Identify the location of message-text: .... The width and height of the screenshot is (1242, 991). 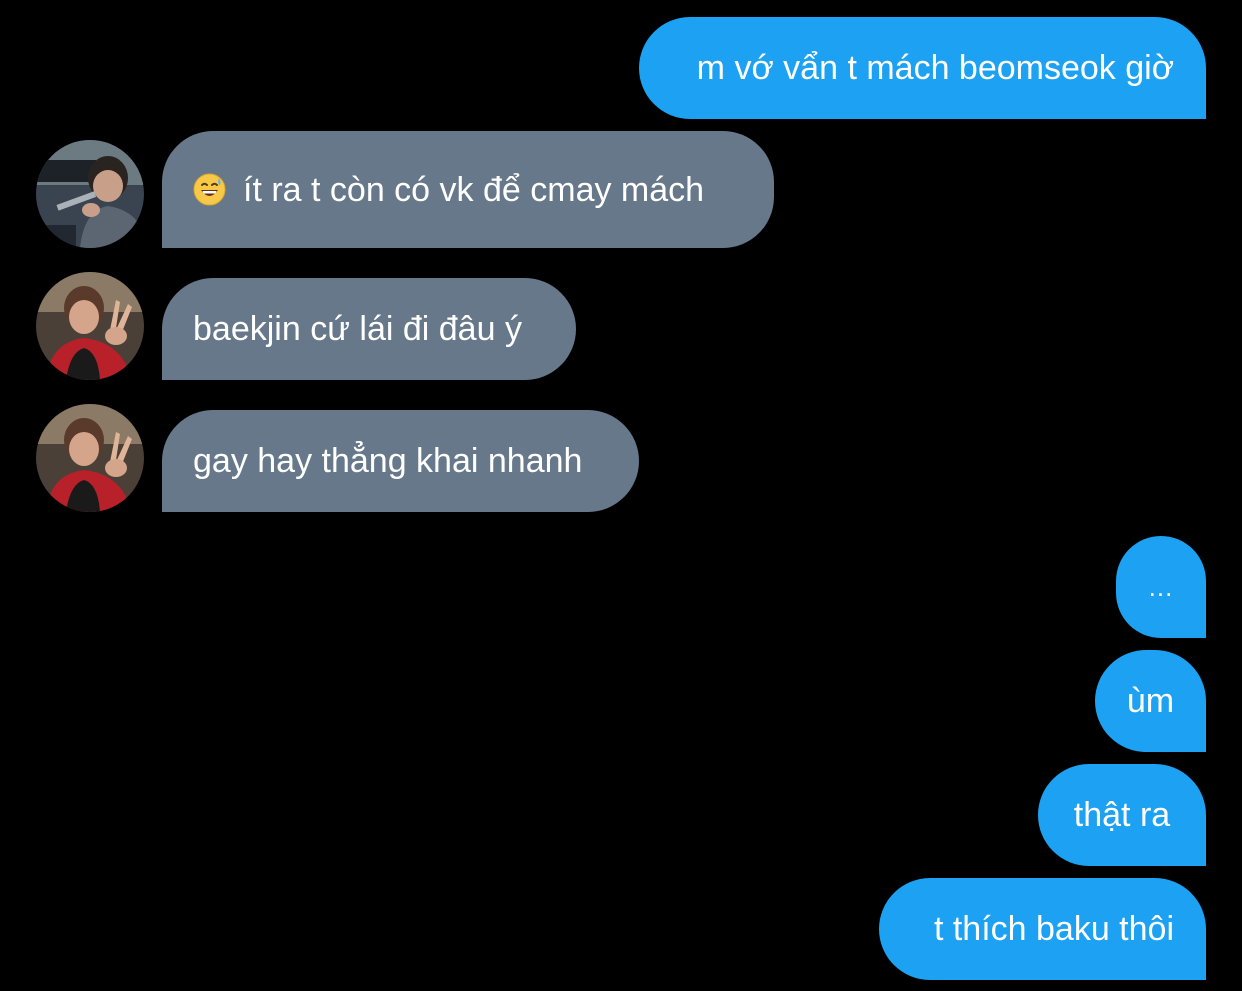
(1161, 587).